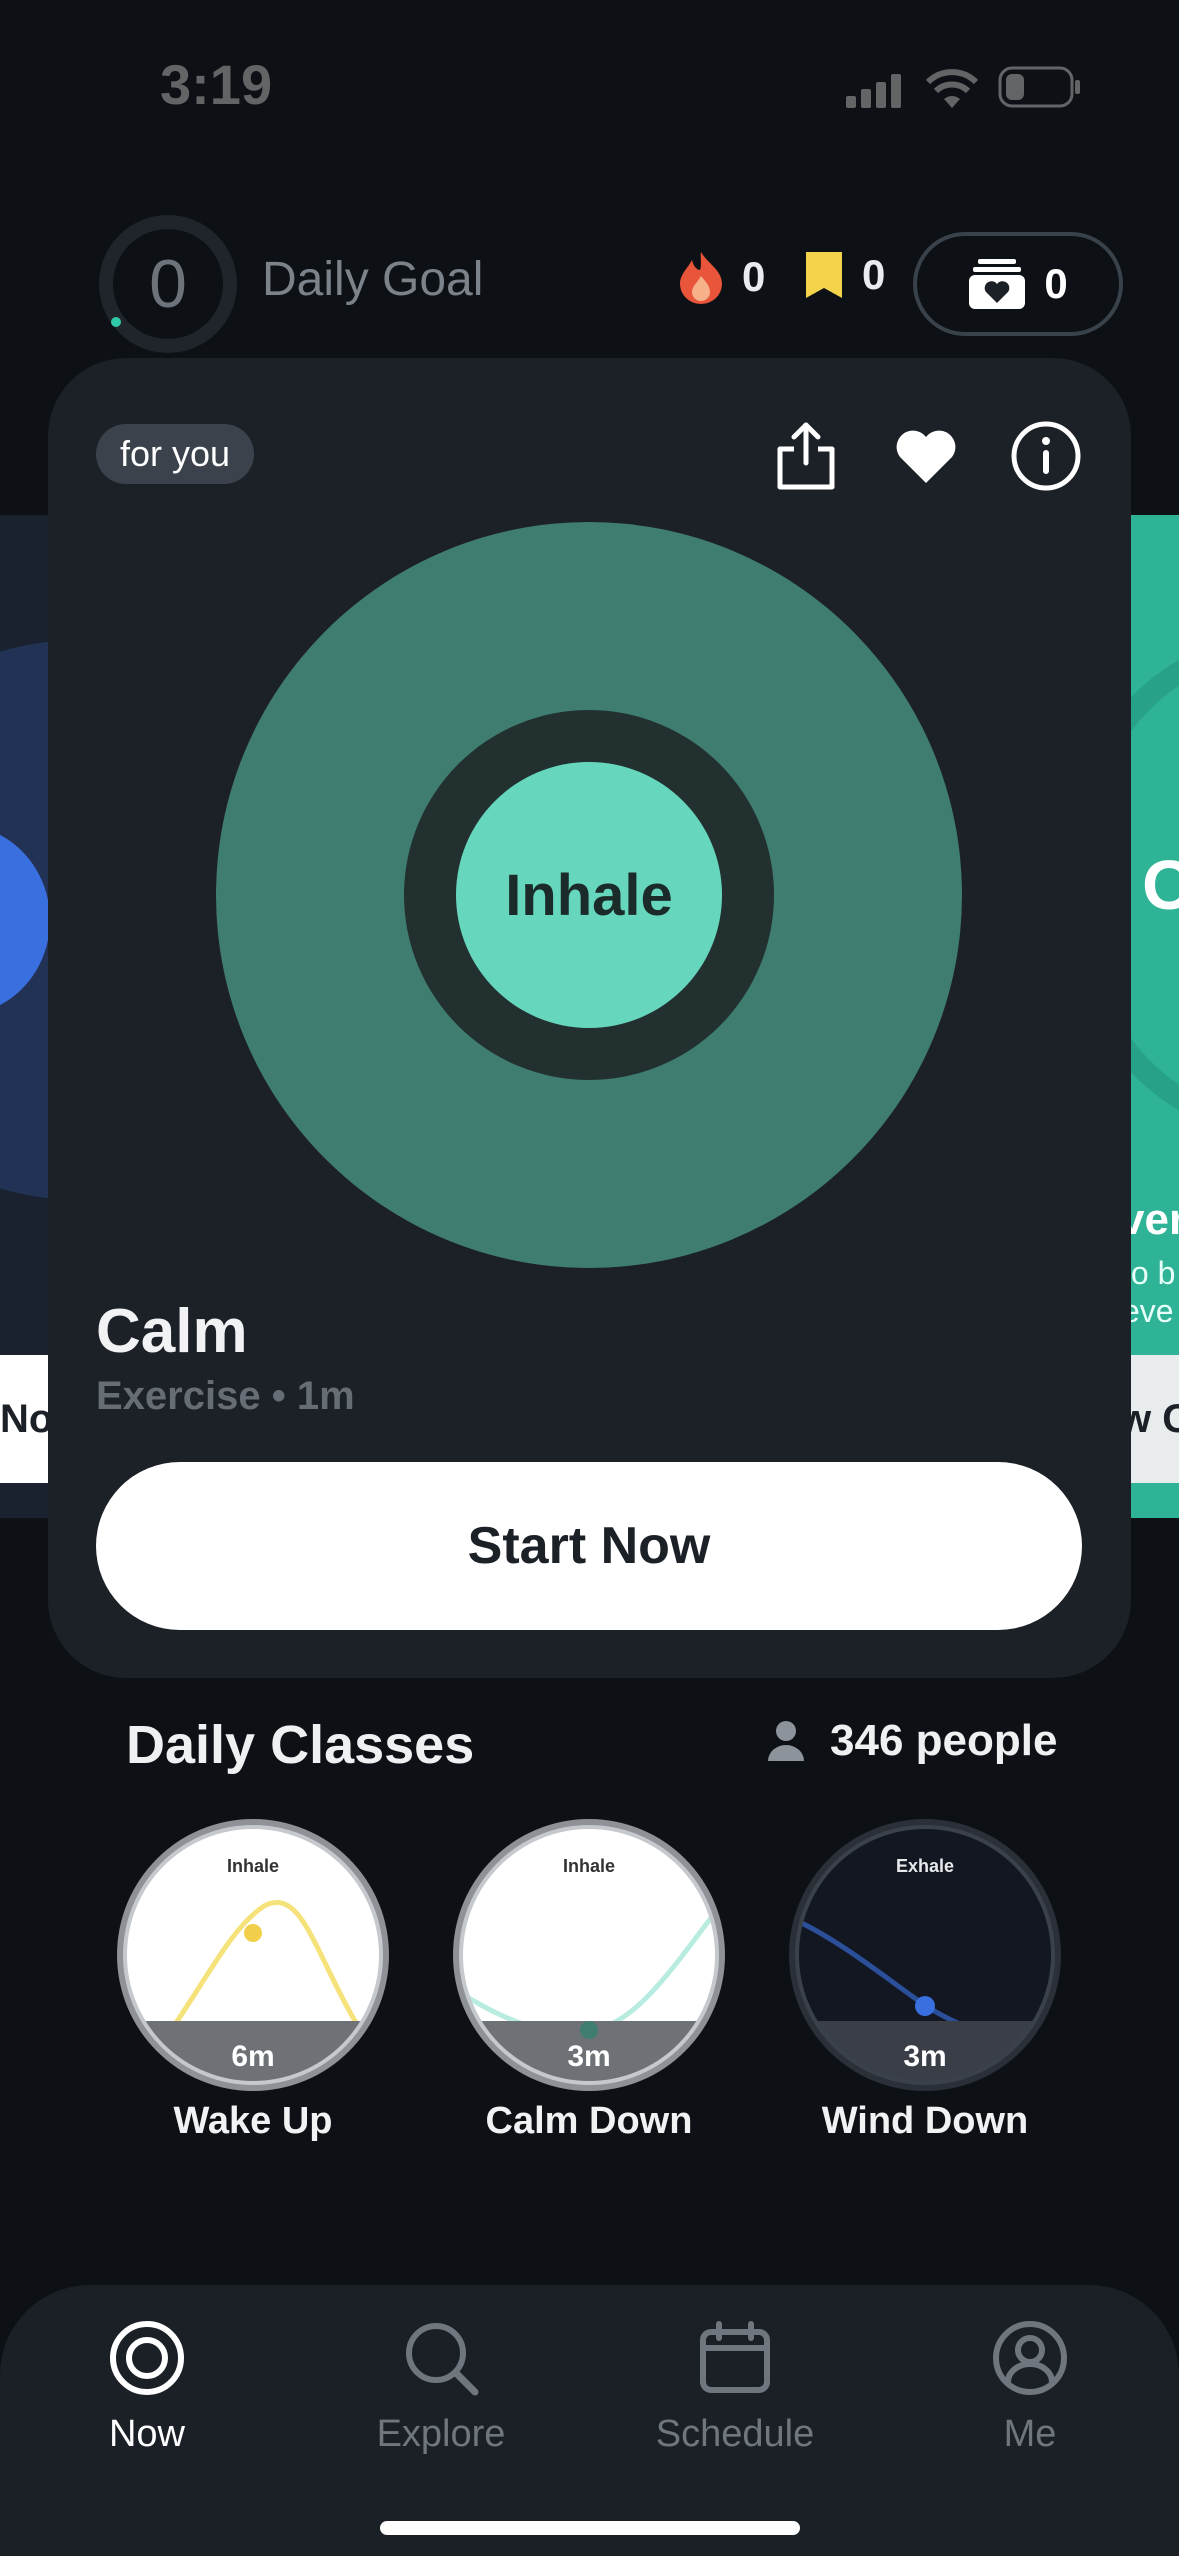 The width and height of the screenshot is (1179, 2556). I want to click on saved-heart-stack-icon, so click(997, 284).